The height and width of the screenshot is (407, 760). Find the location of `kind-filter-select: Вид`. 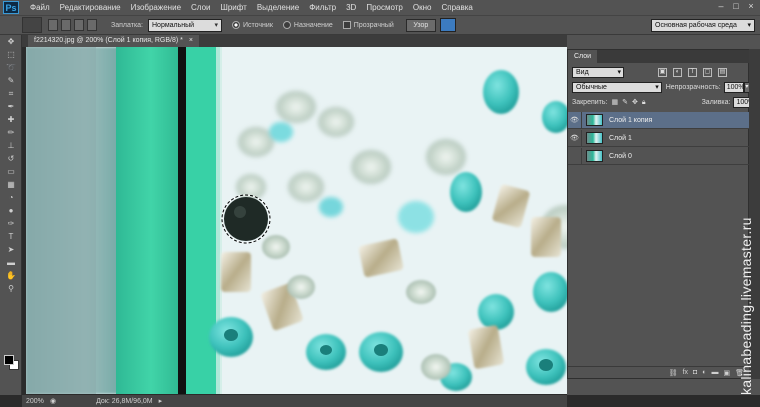

kind-filter-select: Вид is located at coordinates (598, 72).